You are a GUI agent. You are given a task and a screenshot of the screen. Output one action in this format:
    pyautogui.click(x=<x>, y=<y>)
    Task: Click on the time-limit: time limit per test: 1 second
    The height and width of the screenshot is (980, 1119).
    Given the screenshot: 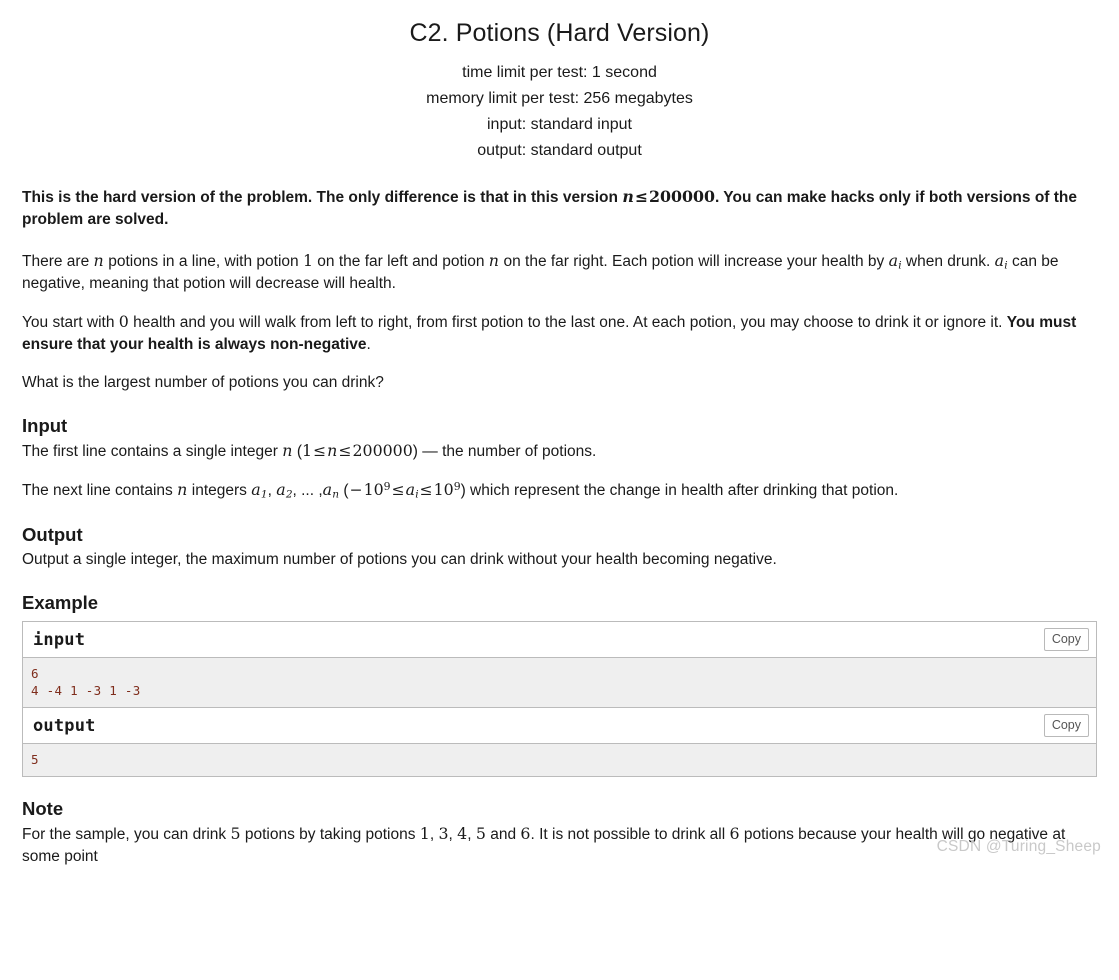 What is the action you would take?
    pyautogui.click(x=559, y=72)
    